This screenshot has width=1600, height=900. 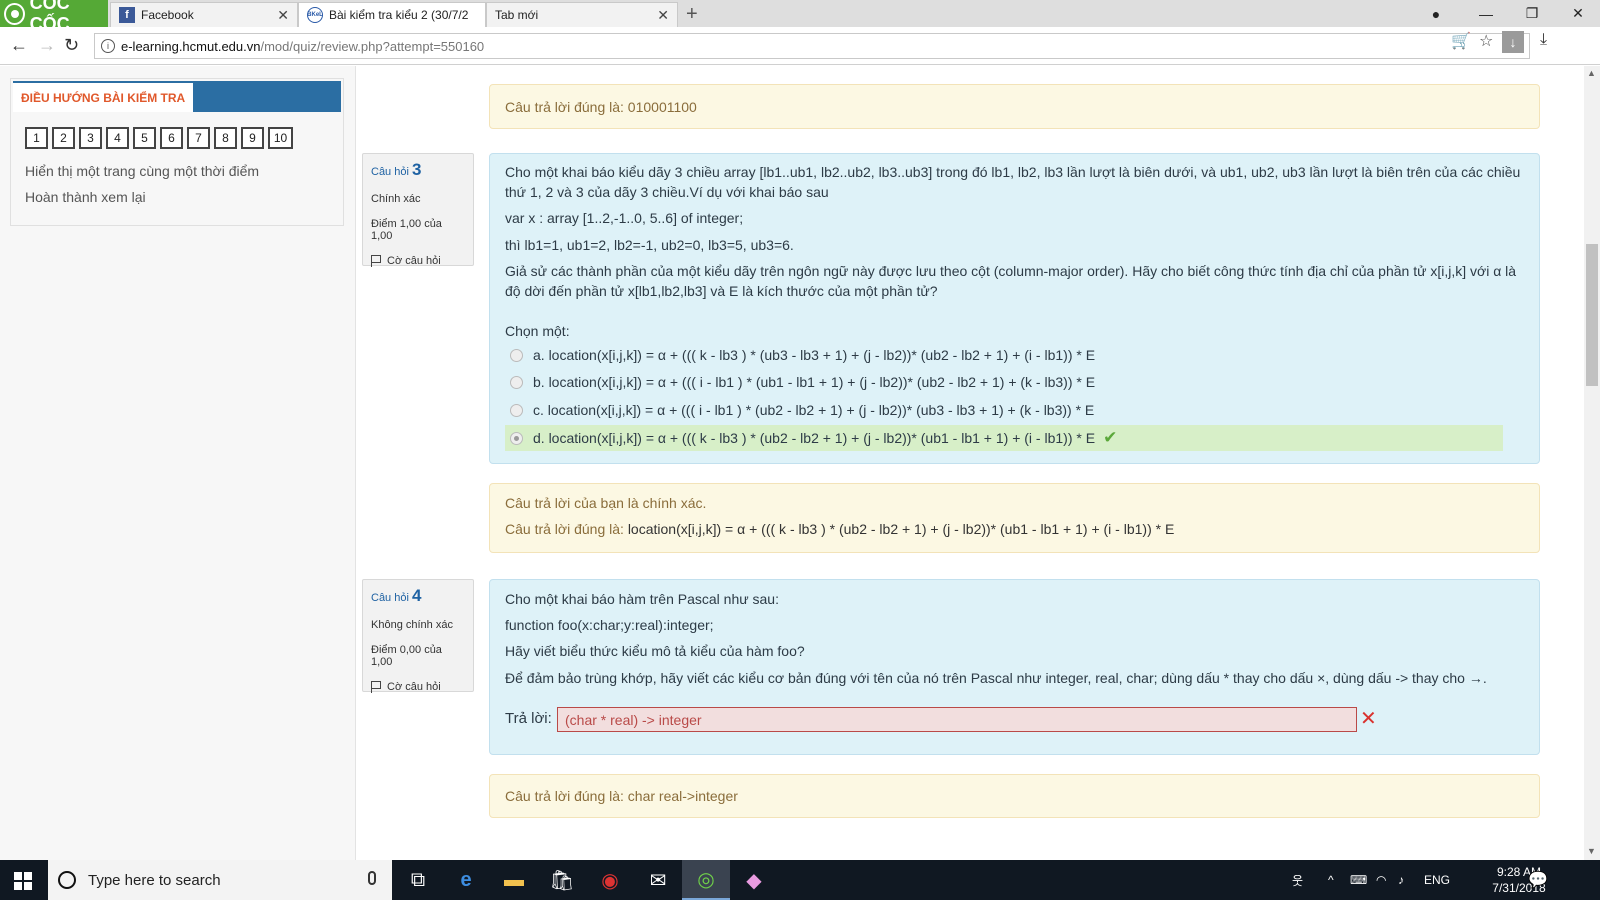 What do you see at coordinates (1592, 463) in the screenshot?
I see `page-scrollbar: ▲ ▼` at bounding box center [1592, 463].